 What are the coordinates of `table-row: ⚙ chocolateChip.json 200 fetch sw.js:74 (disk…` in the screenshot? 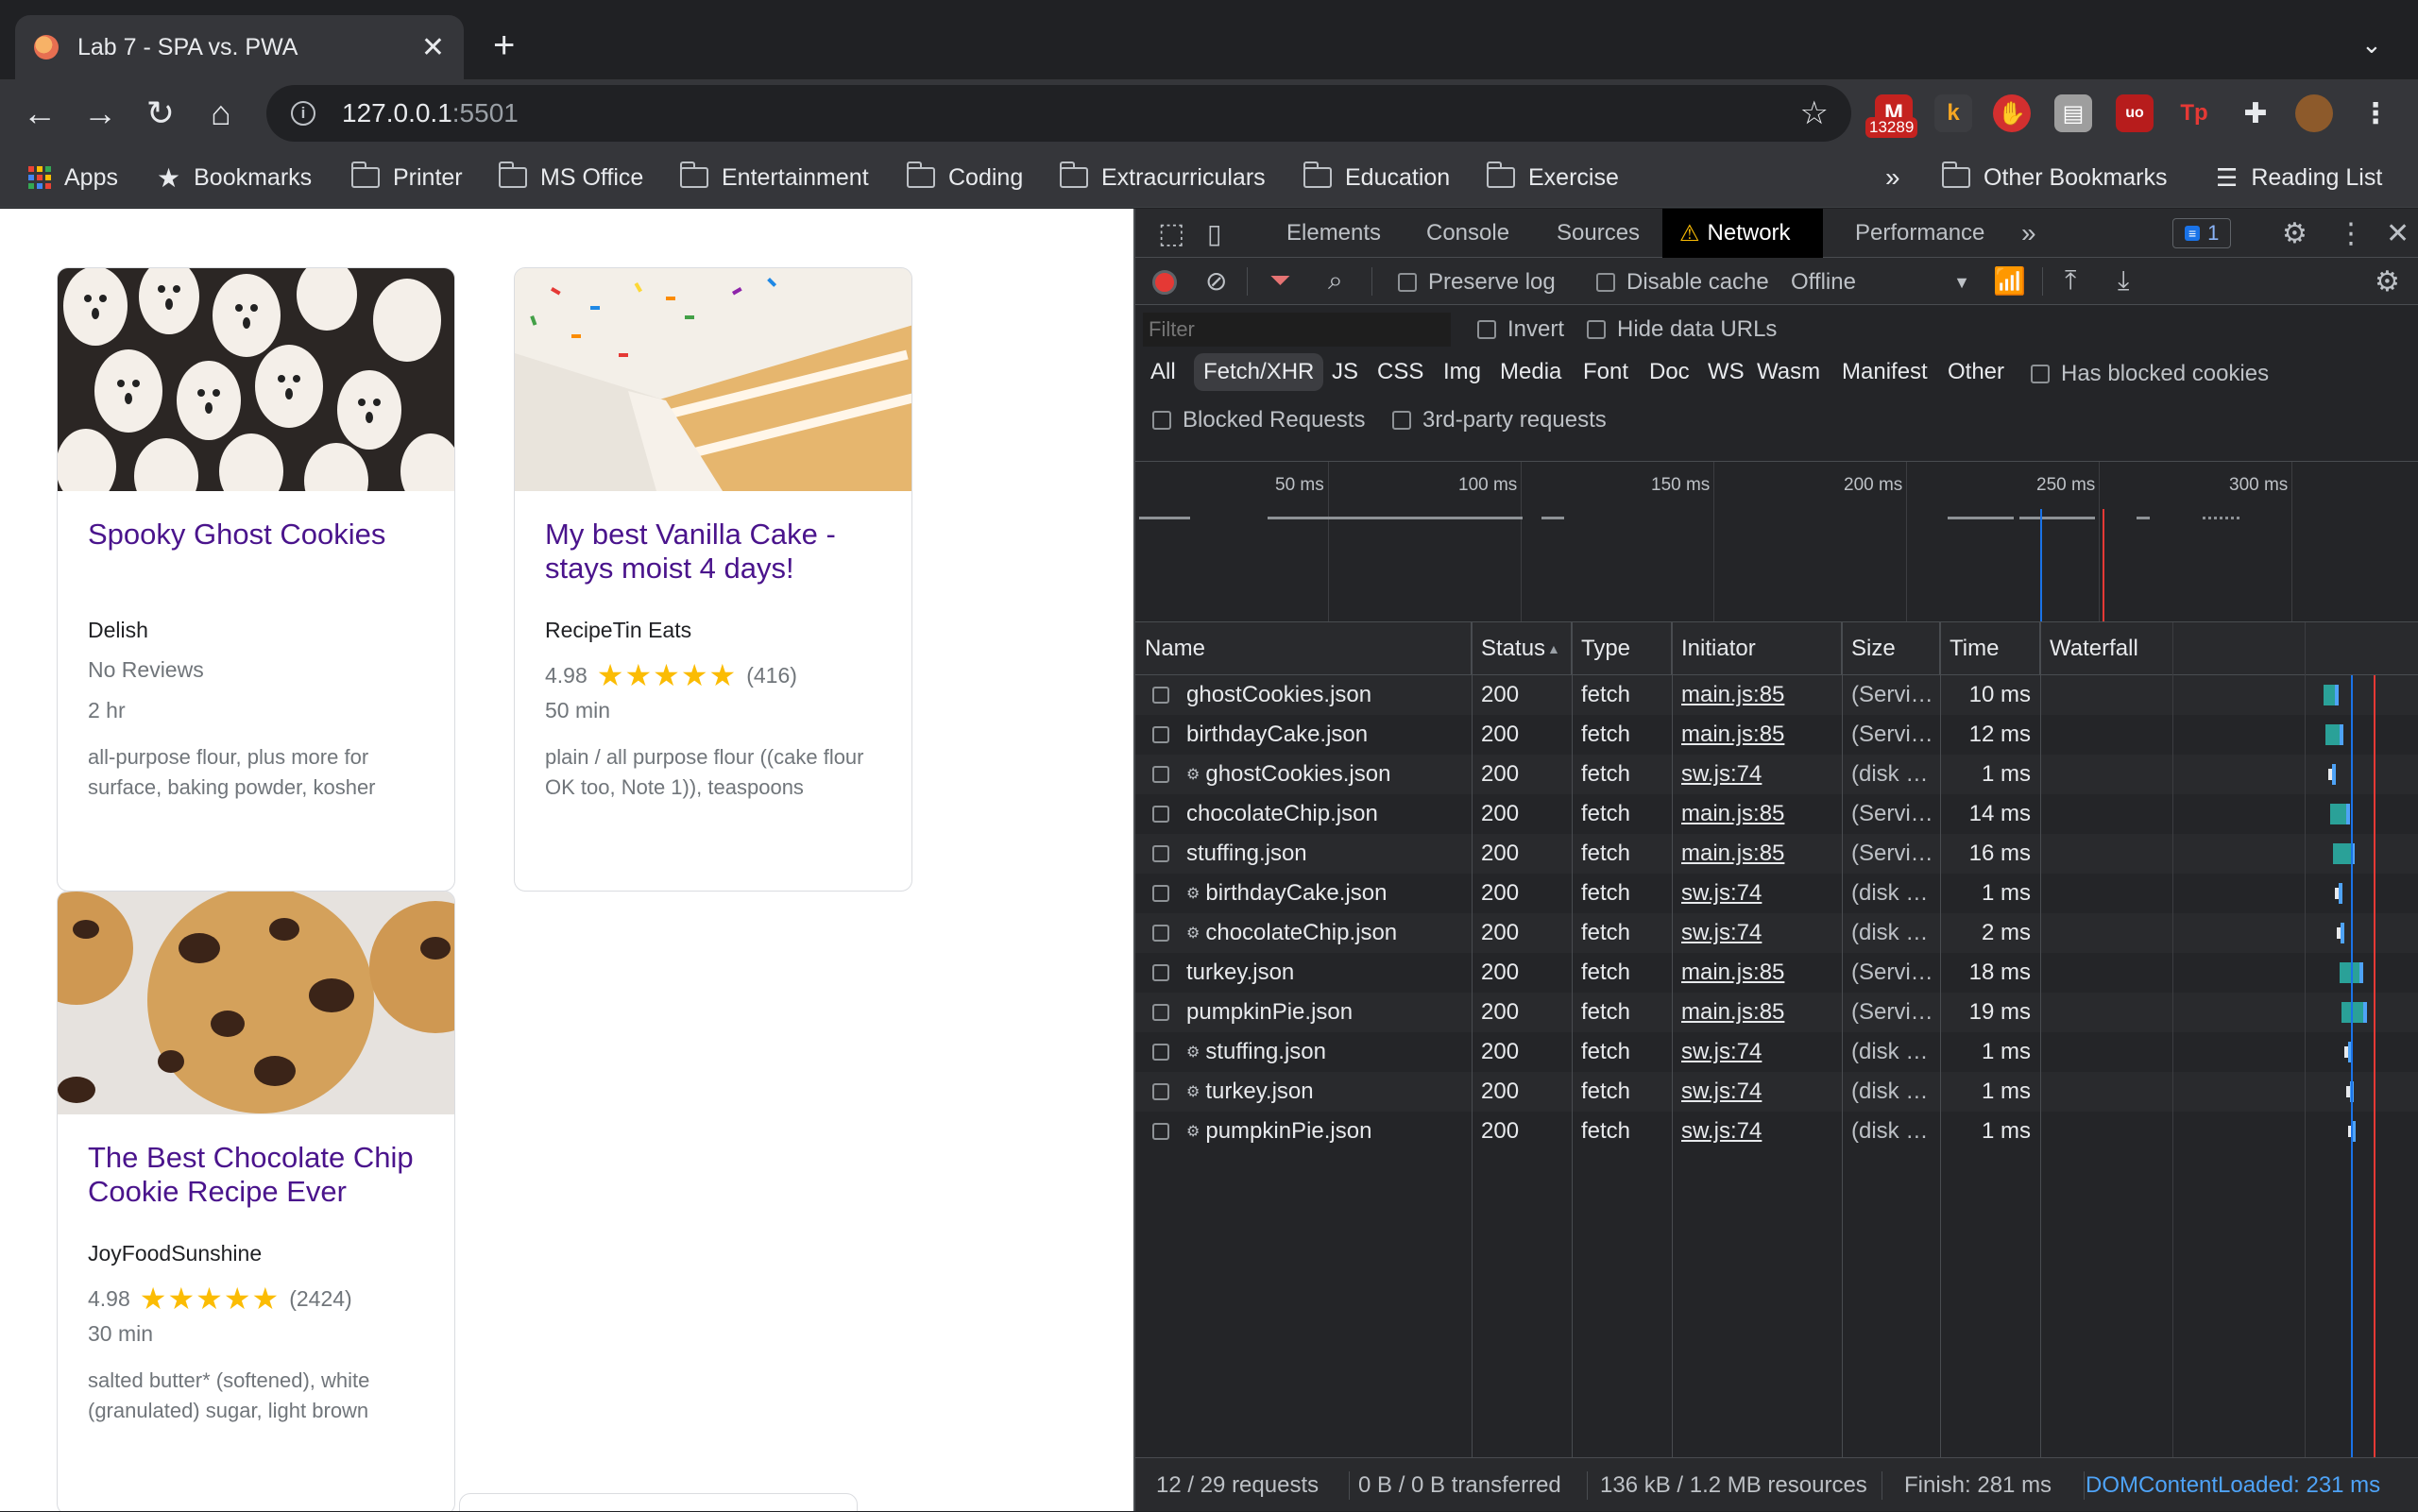 It's located at (1776, 933).